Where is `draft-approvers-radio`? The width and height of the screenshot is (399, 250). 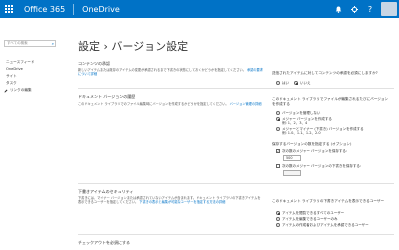
draft-approvers-radio is located at coordinates (278, 225).